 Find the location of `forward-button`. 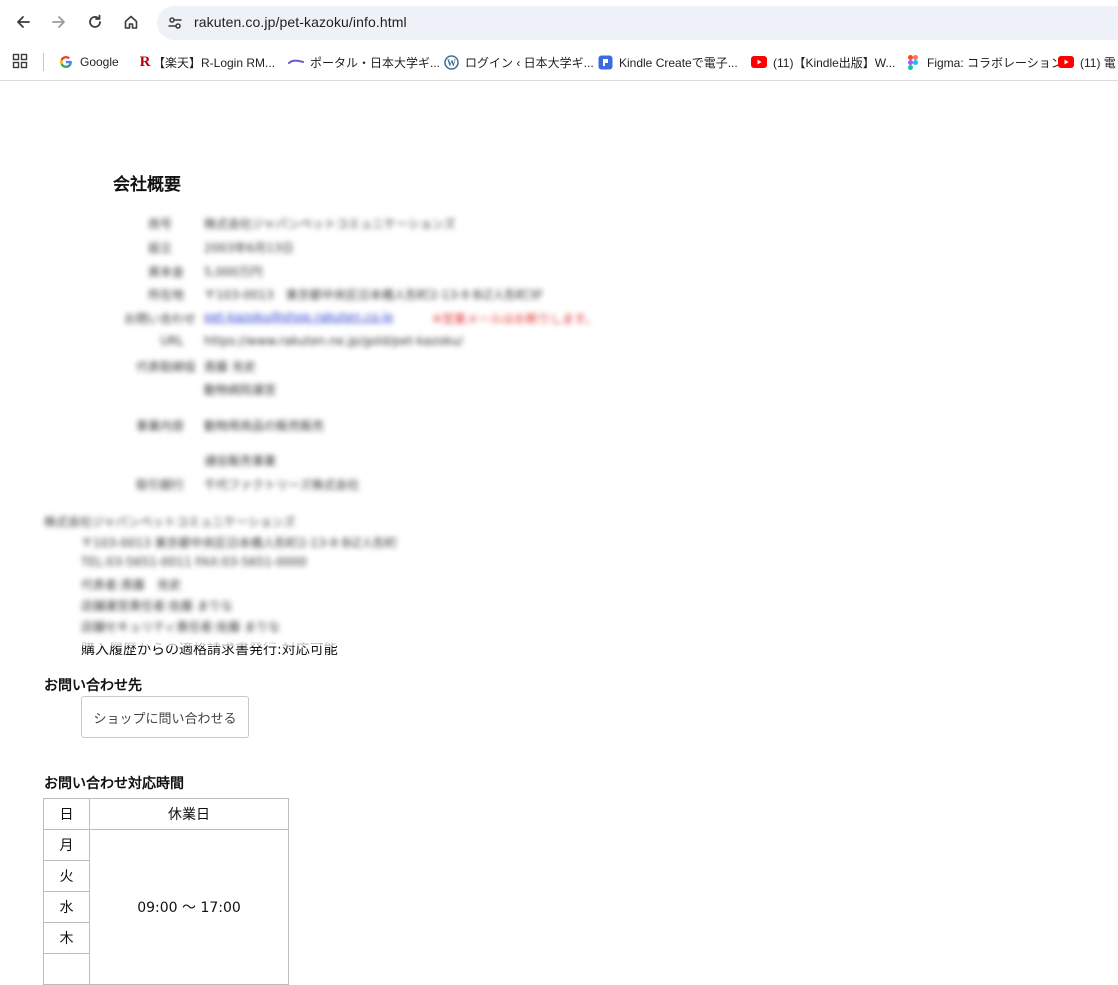

forward-button is located at coordinates (59, 22).